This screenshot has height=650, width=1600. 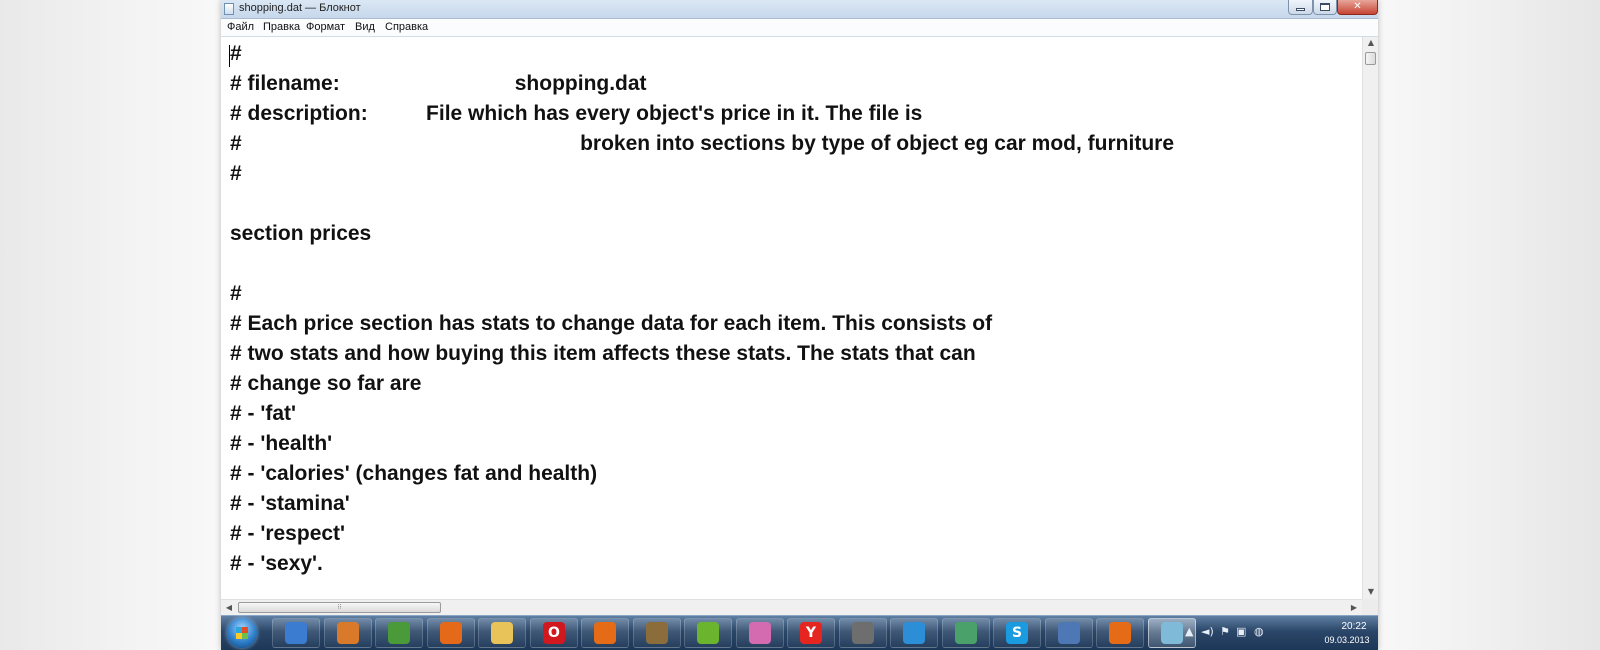 What do you see at coordinates (288, 533) in the screenshot?
I see `text-line: # - 'respect'` at bounding box center [288, 533].